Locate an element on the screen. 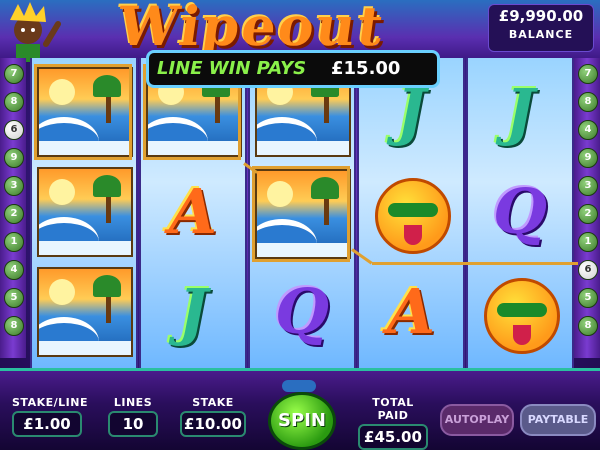  line-marker-right: 4 is located at coordinates (588, 130).